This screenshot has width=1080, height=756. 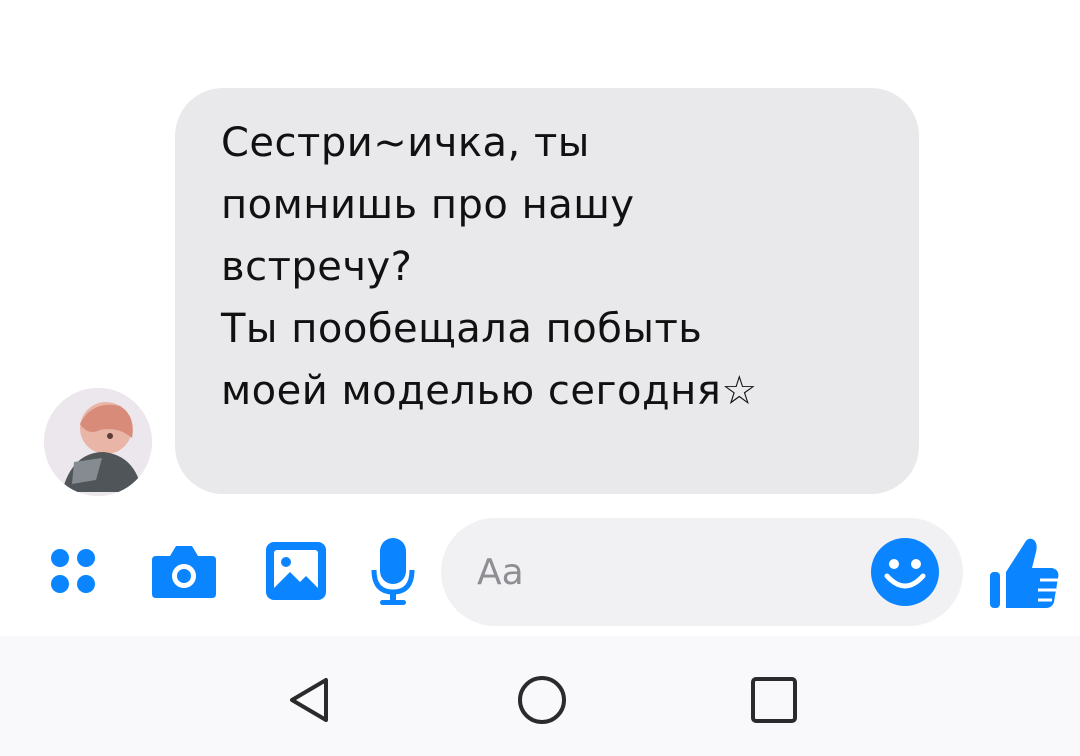 I want to click on avatar-image, so click(x=98, y=442).